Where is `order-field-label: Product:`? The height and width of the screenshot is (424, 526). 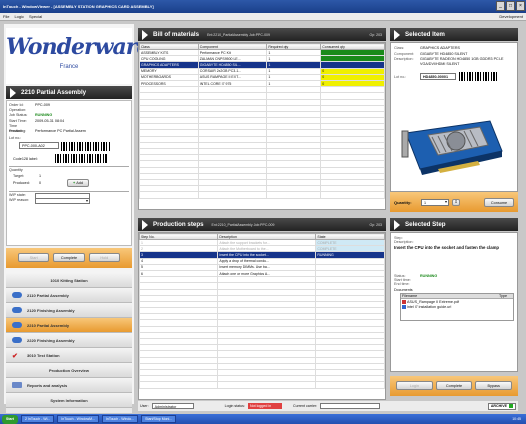
order-field-label: Product: is located at coordinates (16, 130).